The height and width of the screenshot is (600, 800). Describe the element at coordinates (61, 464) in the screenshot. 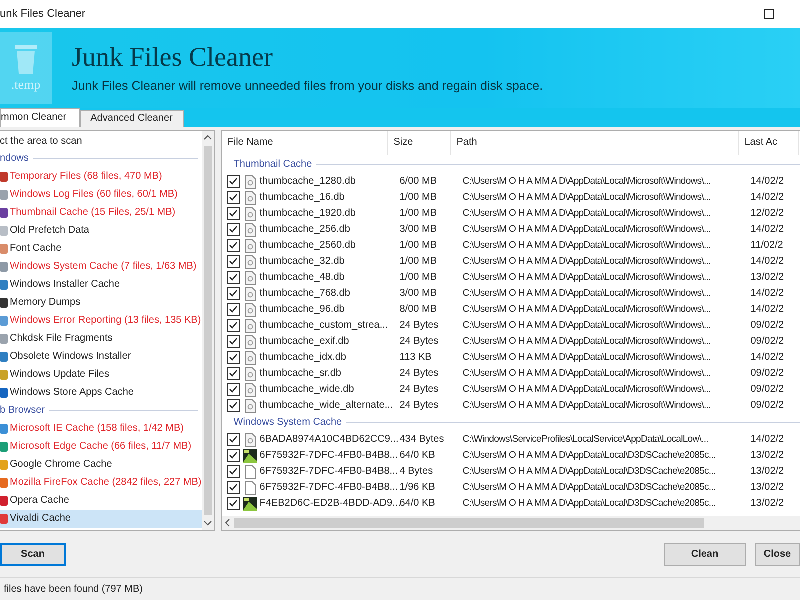

I see `item-label: Google Chrome Cache` at that location.